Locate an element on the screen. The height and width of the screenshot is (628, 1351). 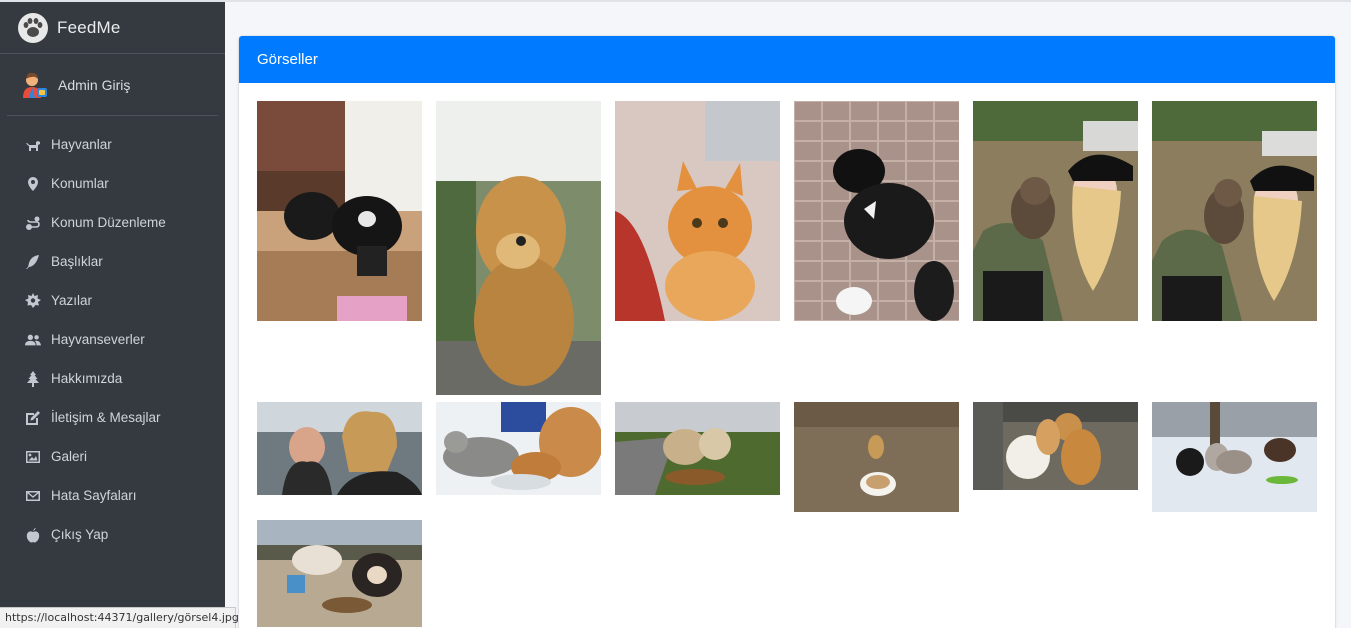
apple-icon is located at coordinates (33, 535).